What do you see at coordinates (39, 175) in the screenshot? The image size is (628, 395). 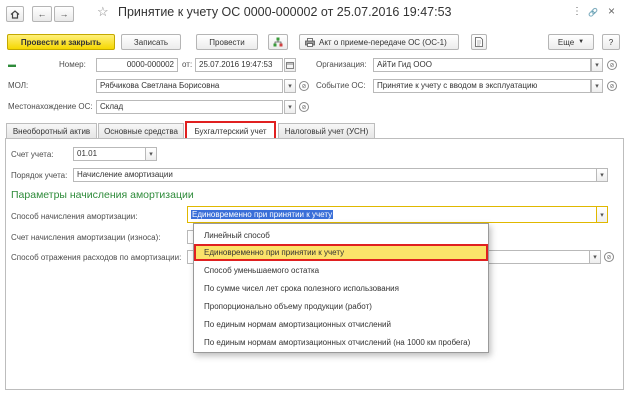 I see `order-label: Порядок учета:` at bounding box center [39, 175].